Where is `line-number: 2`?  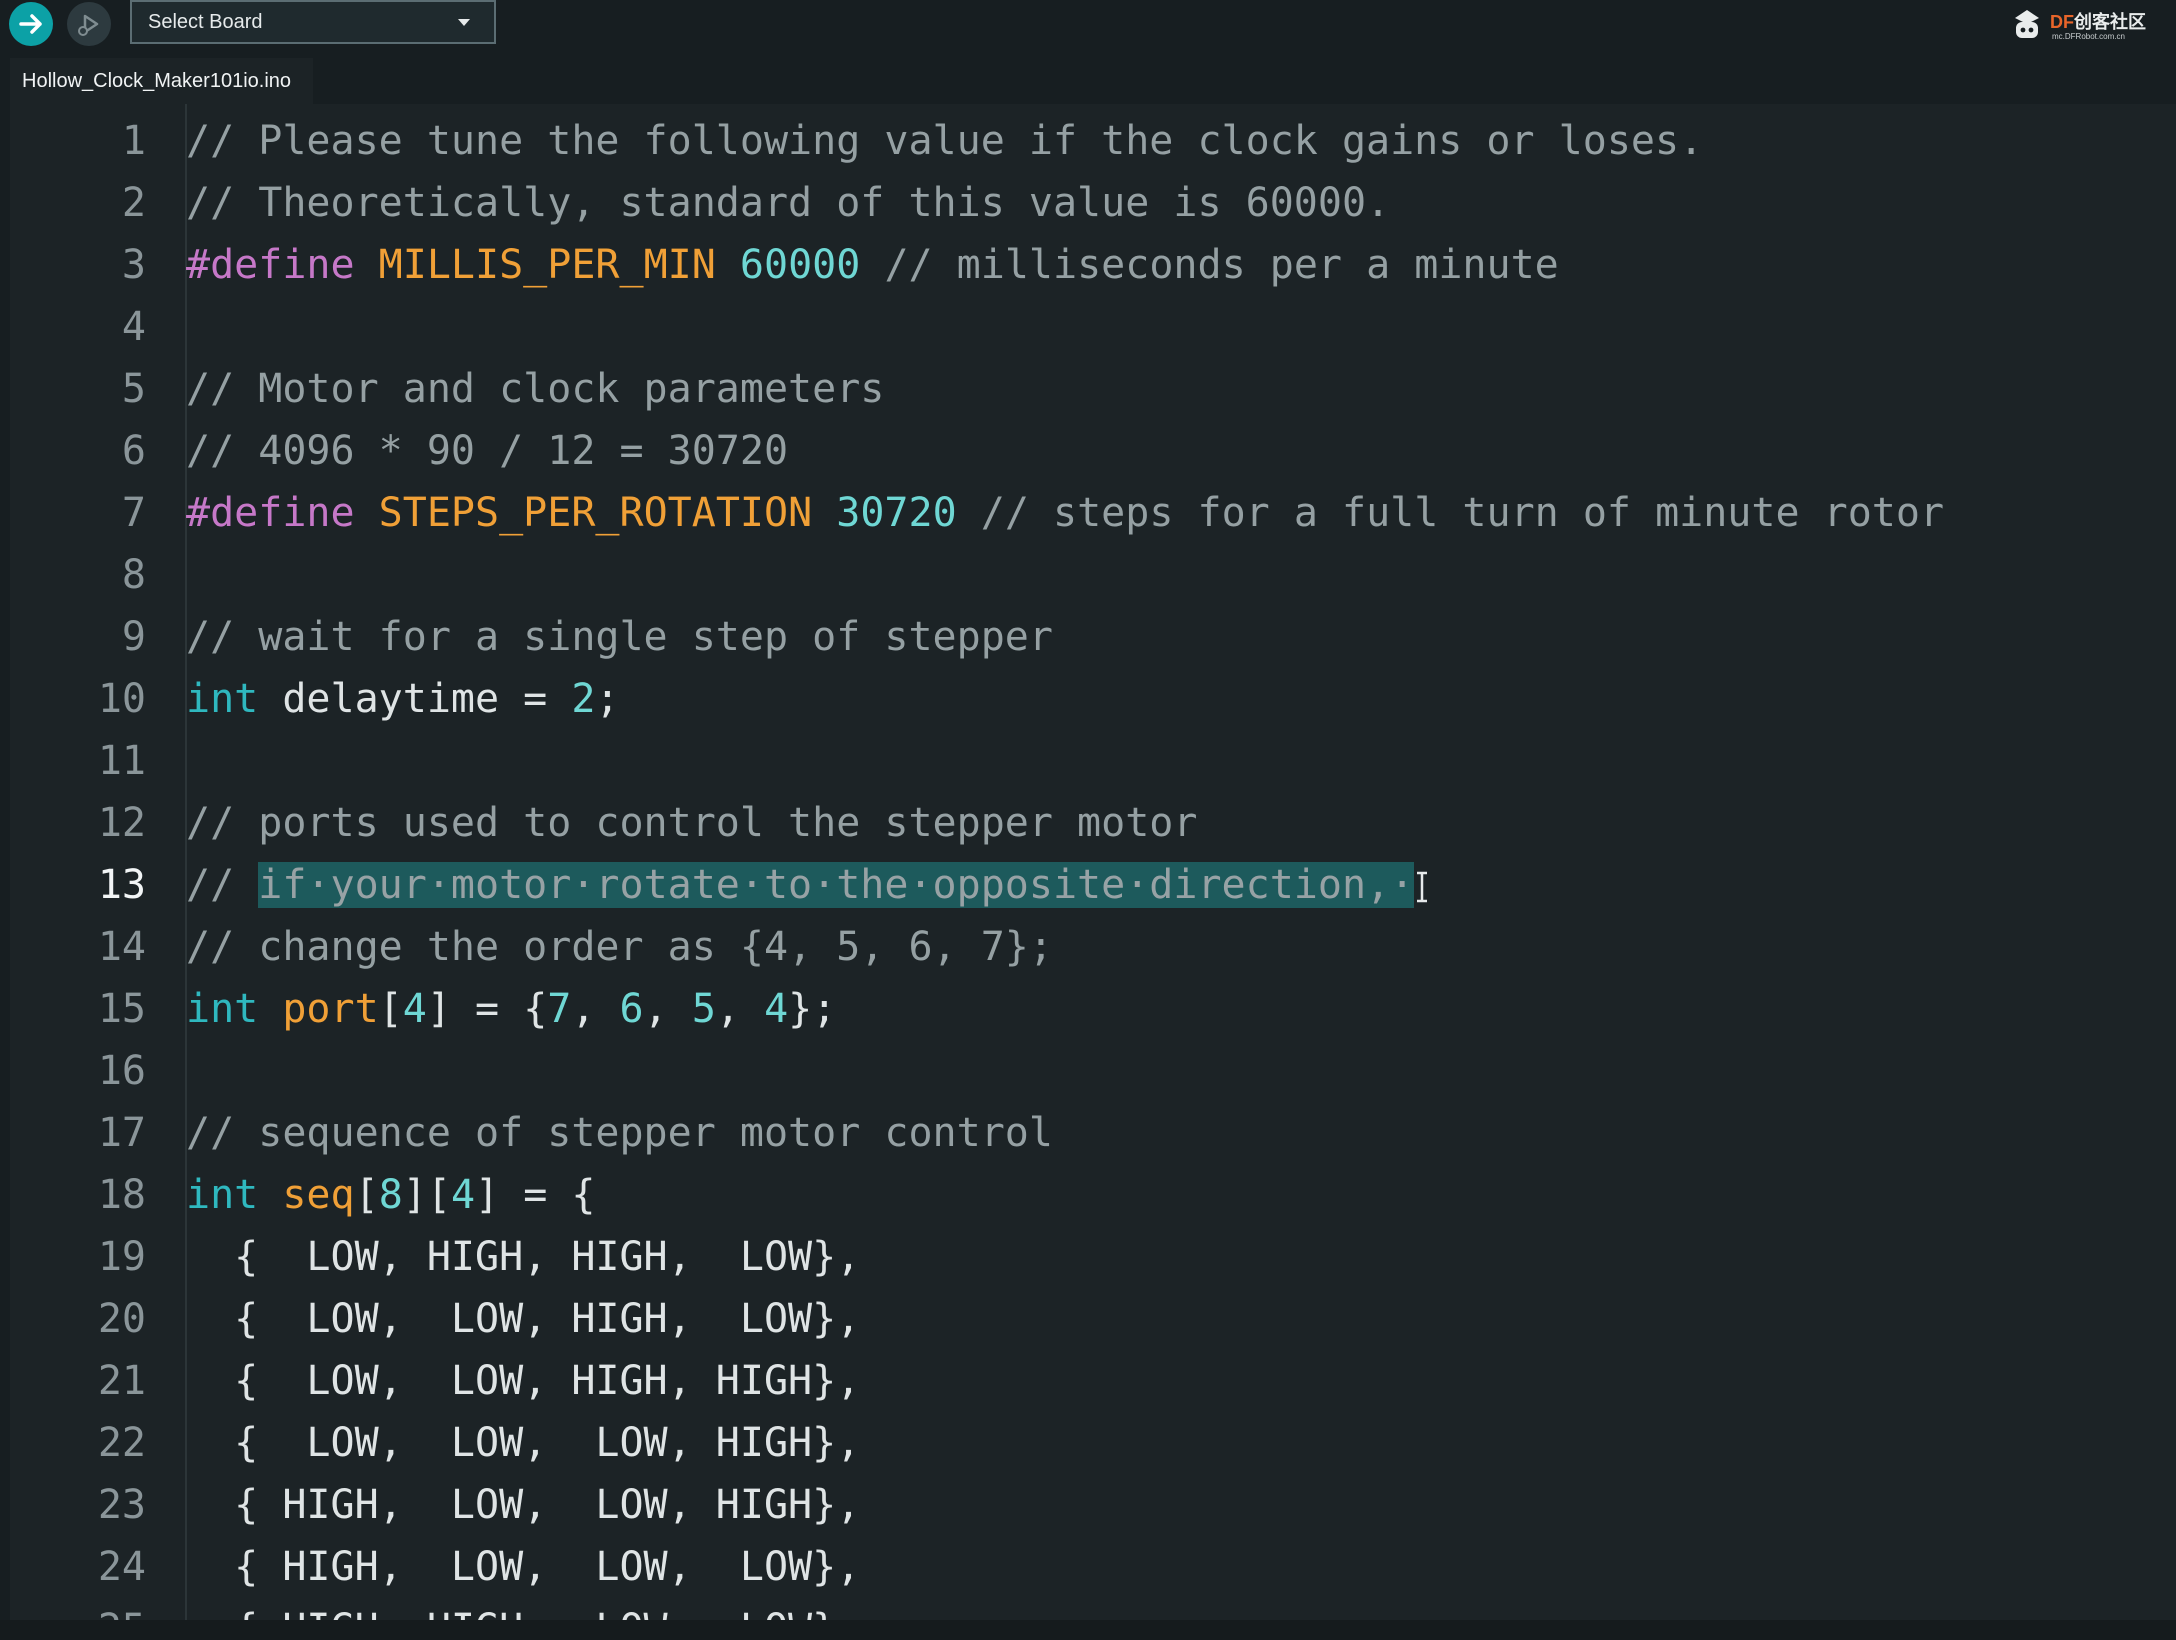
line-number: 2 is located at coordinates (133, 203).